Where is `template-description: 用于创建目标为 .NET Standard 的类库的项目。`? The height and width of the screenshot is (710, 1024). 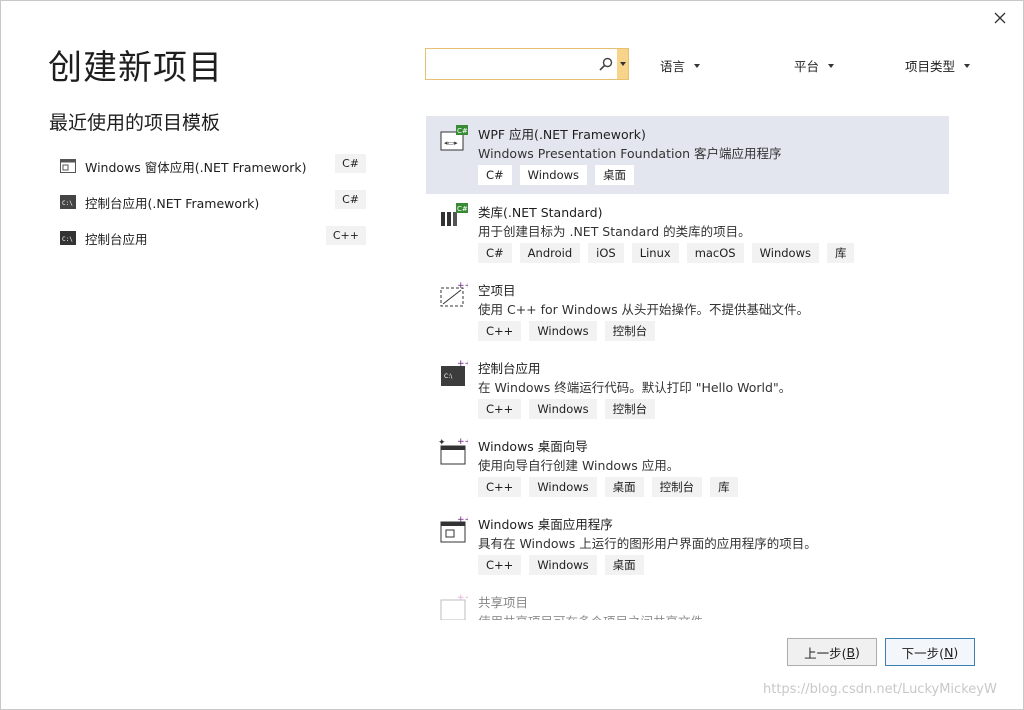 template-description: 用于创建目标为 .NET Standard 的类库的项目。 is located at coordinates (614, 231).